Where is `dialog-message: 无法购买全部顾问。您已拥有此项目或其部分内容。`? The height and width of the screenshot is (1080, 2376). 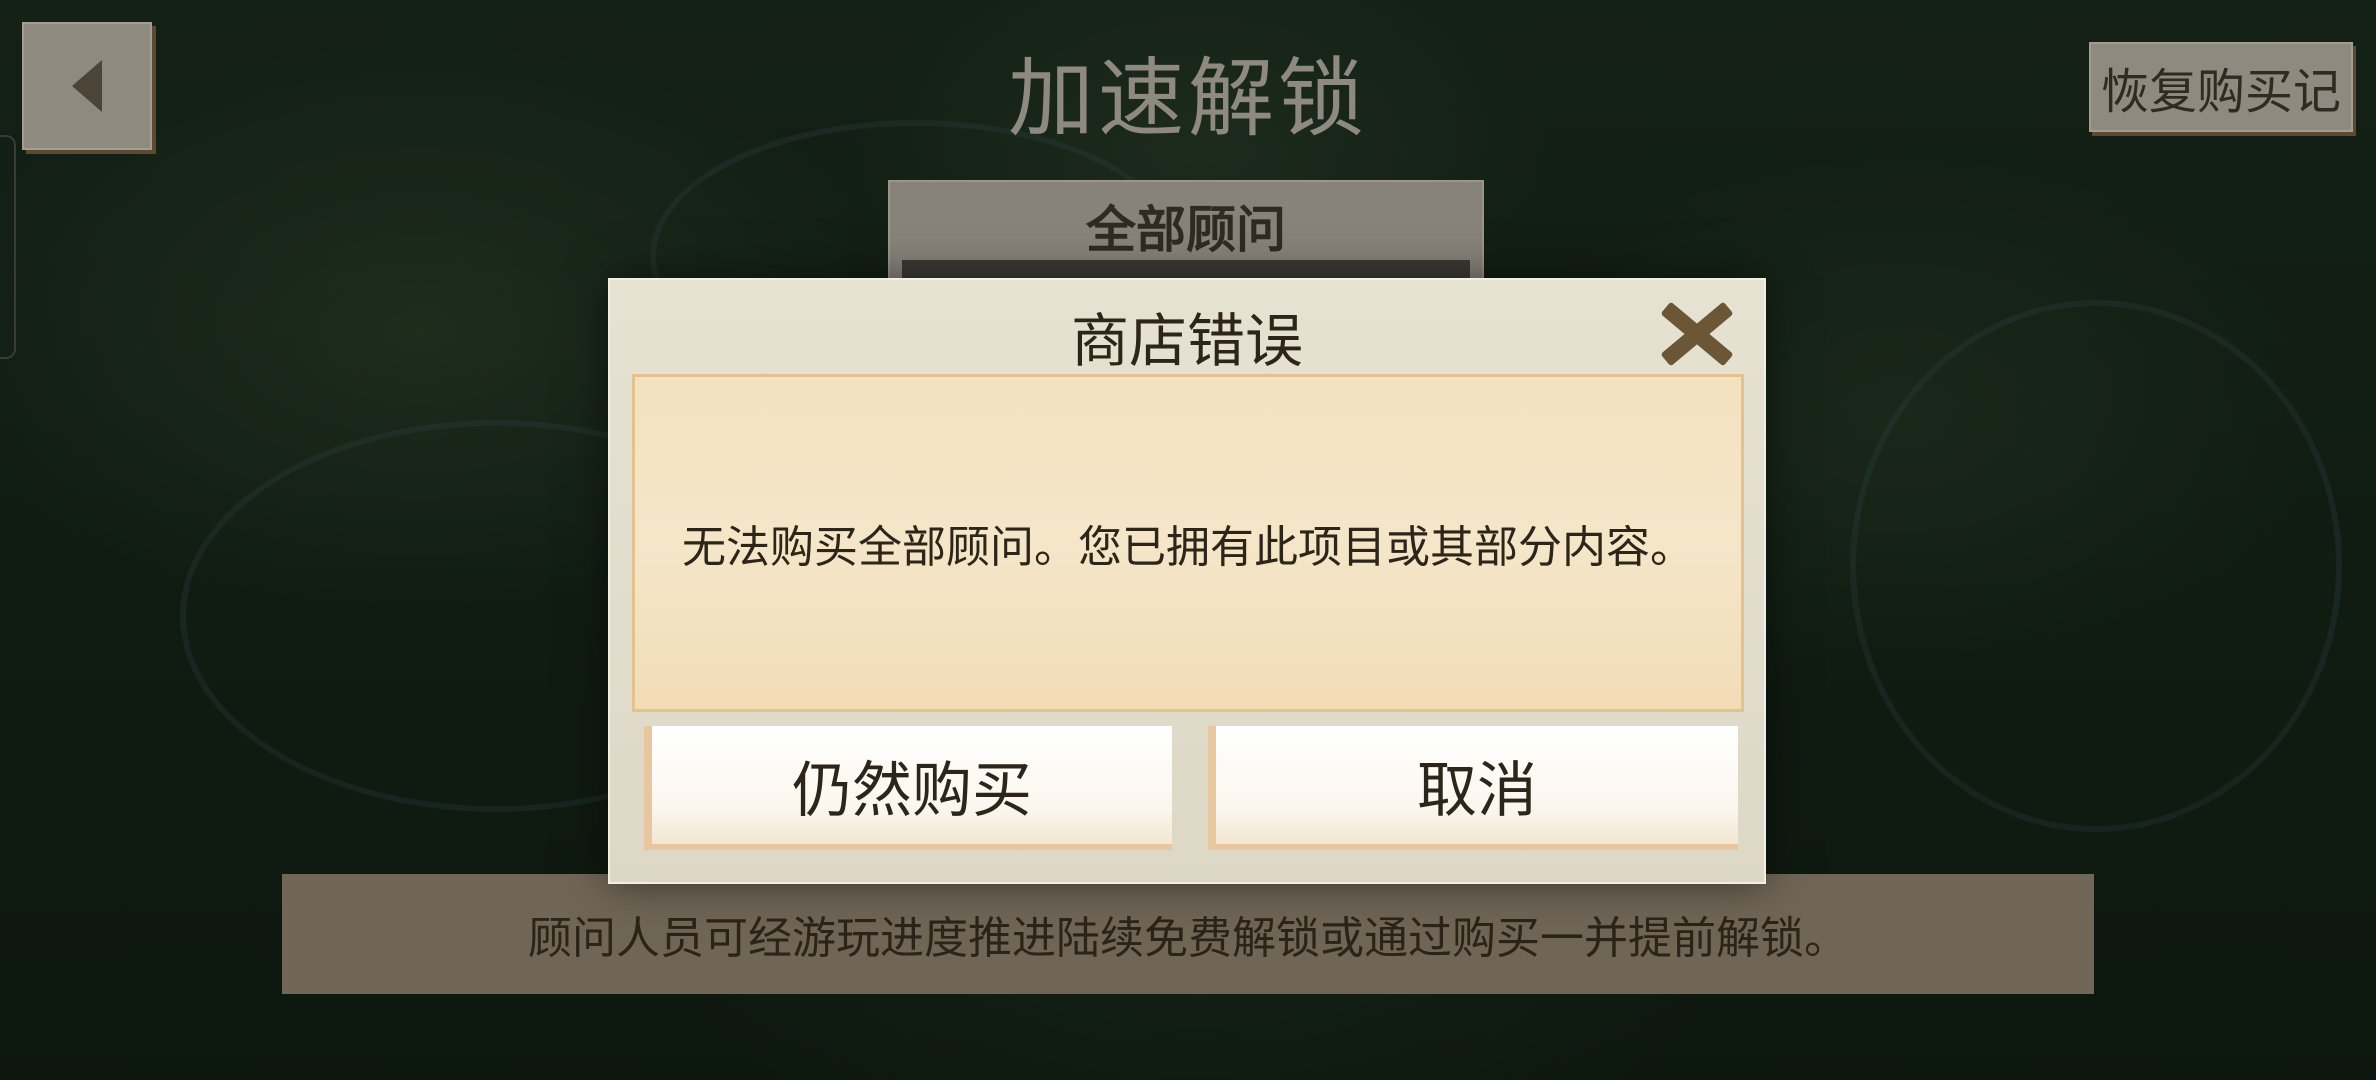
dialog-message: 无法购买全部顾问。您已拥有此项目或其部分内容。 is located at coordinates (1188, 543).